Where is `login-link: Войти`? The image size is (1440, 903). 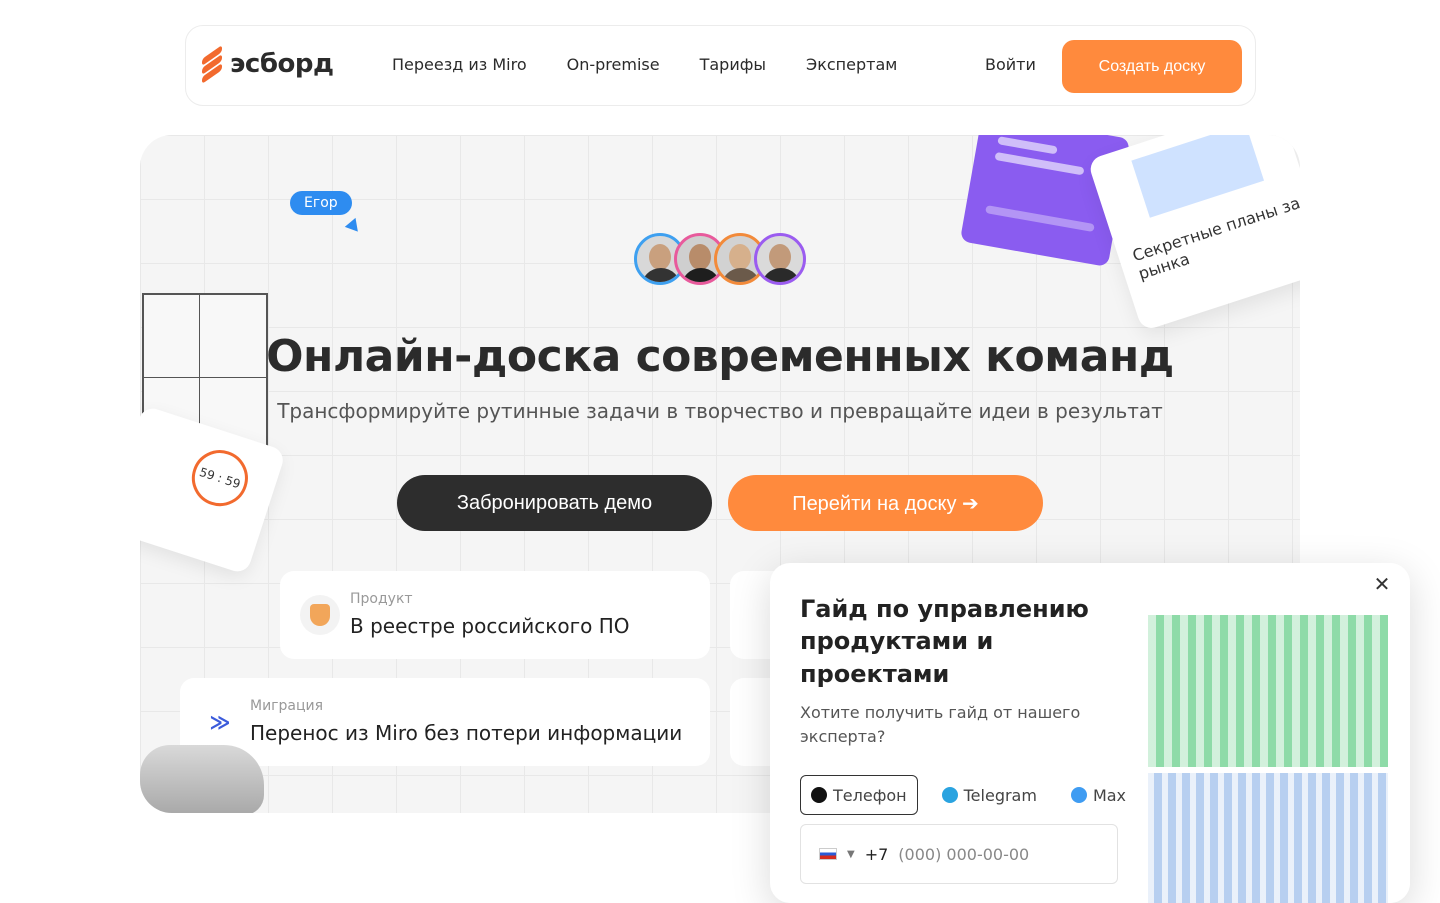
login-link: Войти is located at coordinates (1010, 64).